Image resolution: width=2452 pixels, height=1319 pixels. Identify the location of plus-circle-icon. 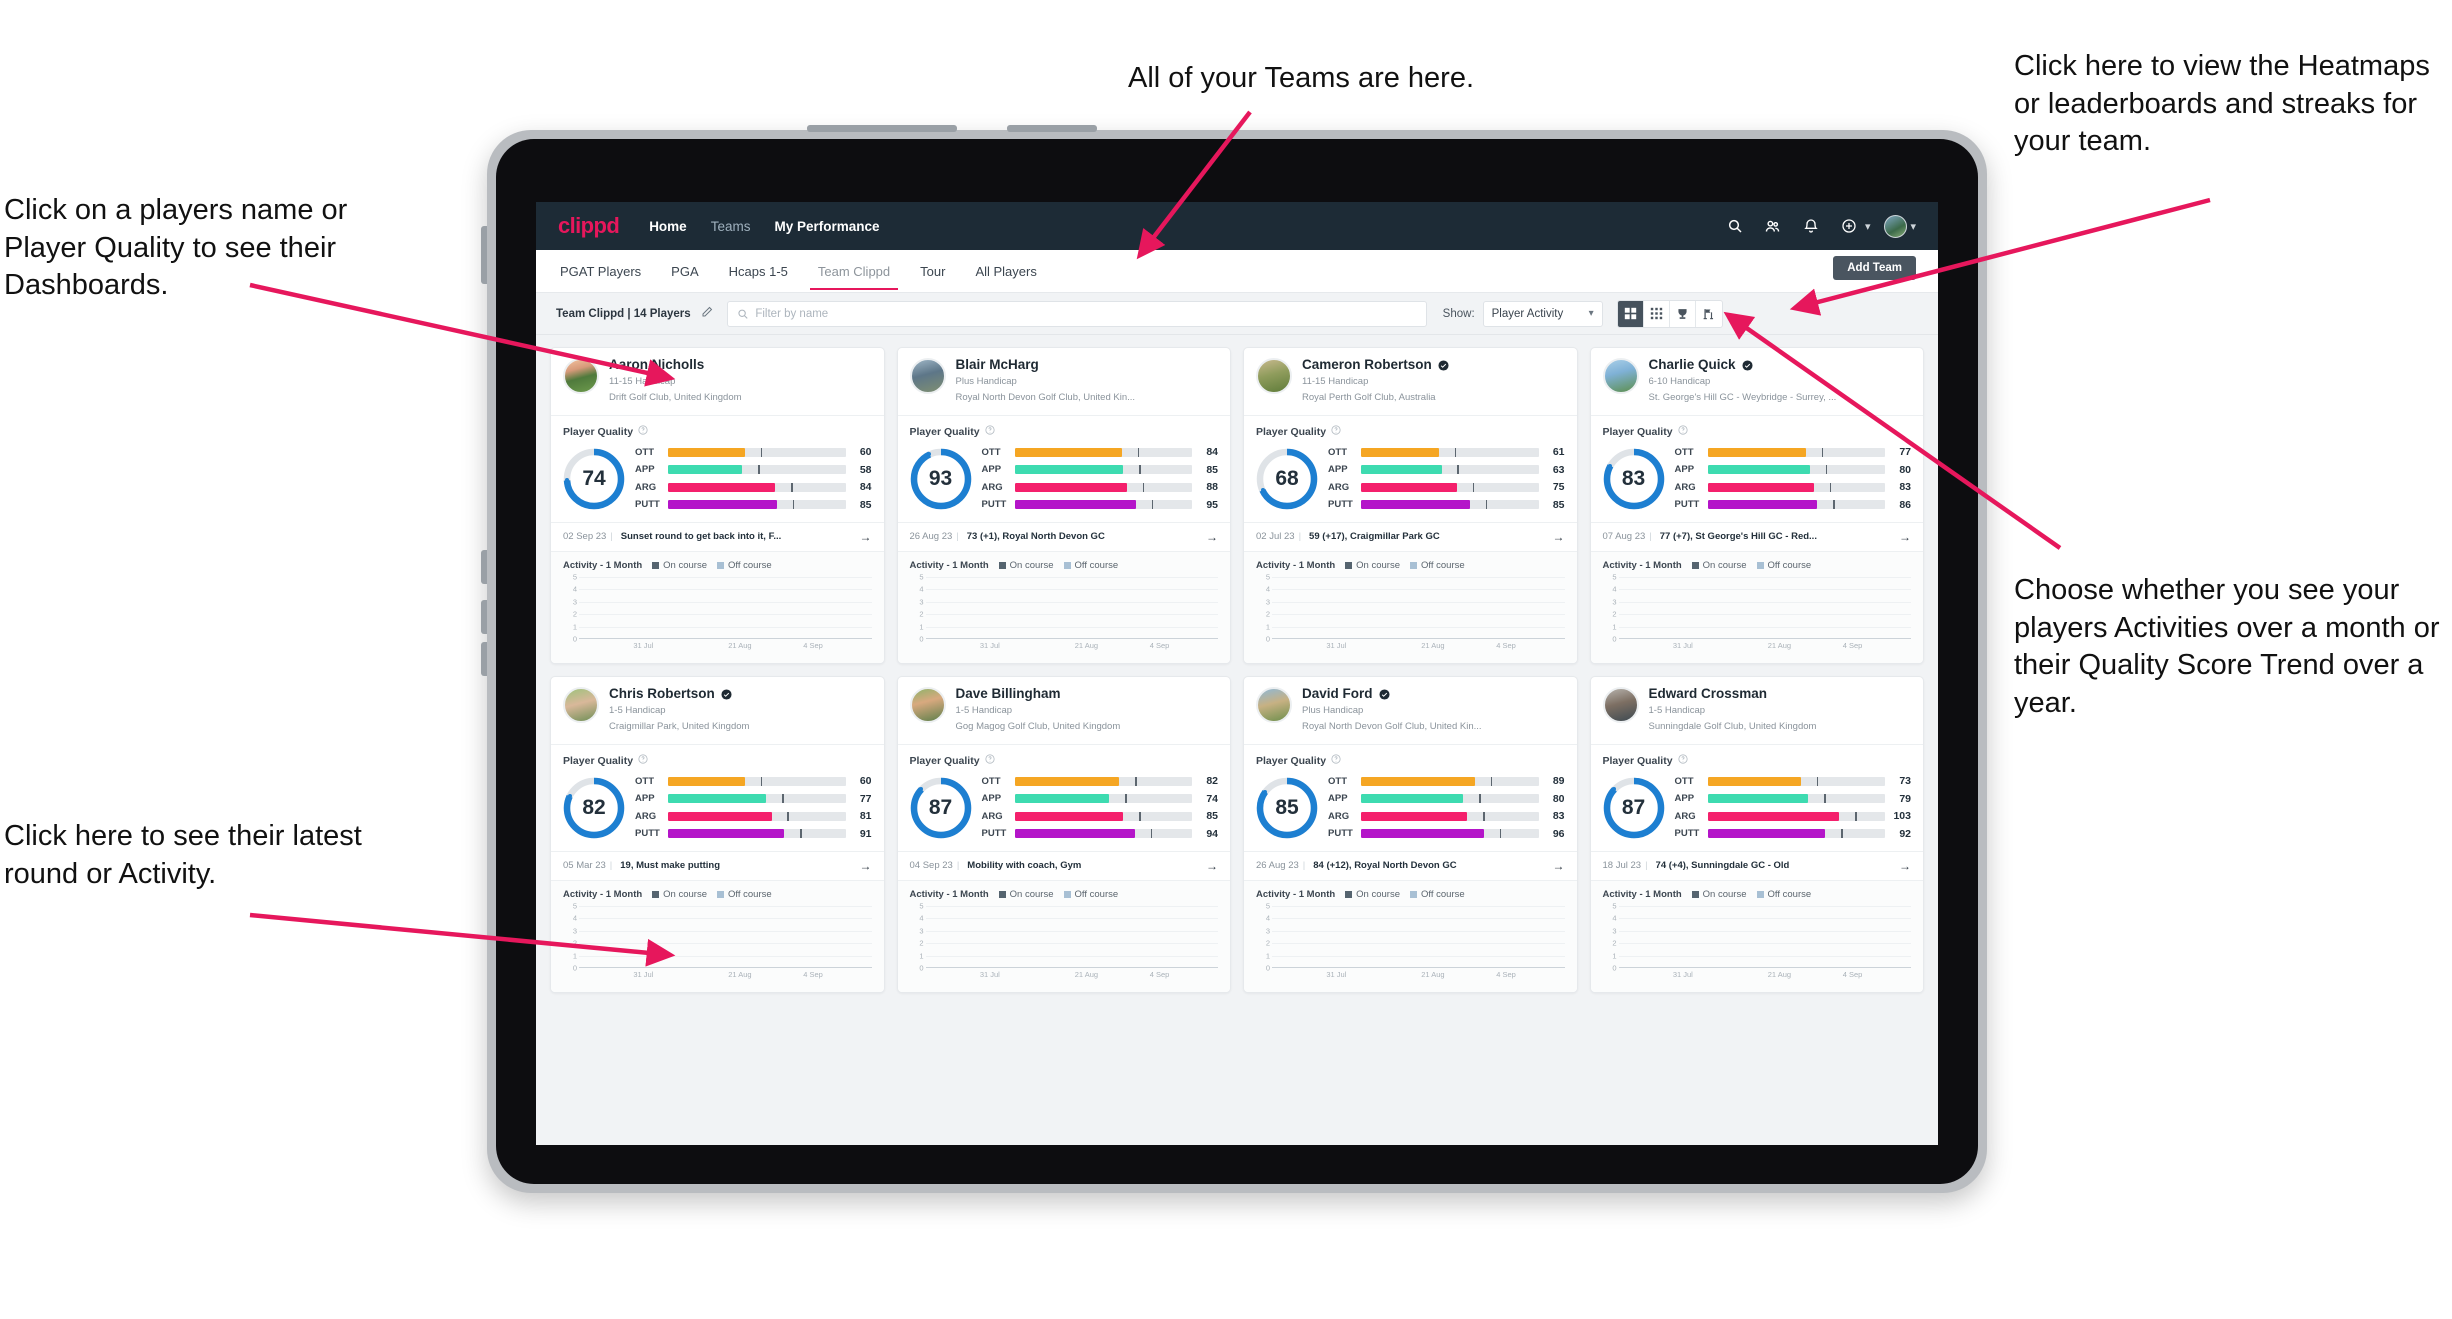
(1849, 226).